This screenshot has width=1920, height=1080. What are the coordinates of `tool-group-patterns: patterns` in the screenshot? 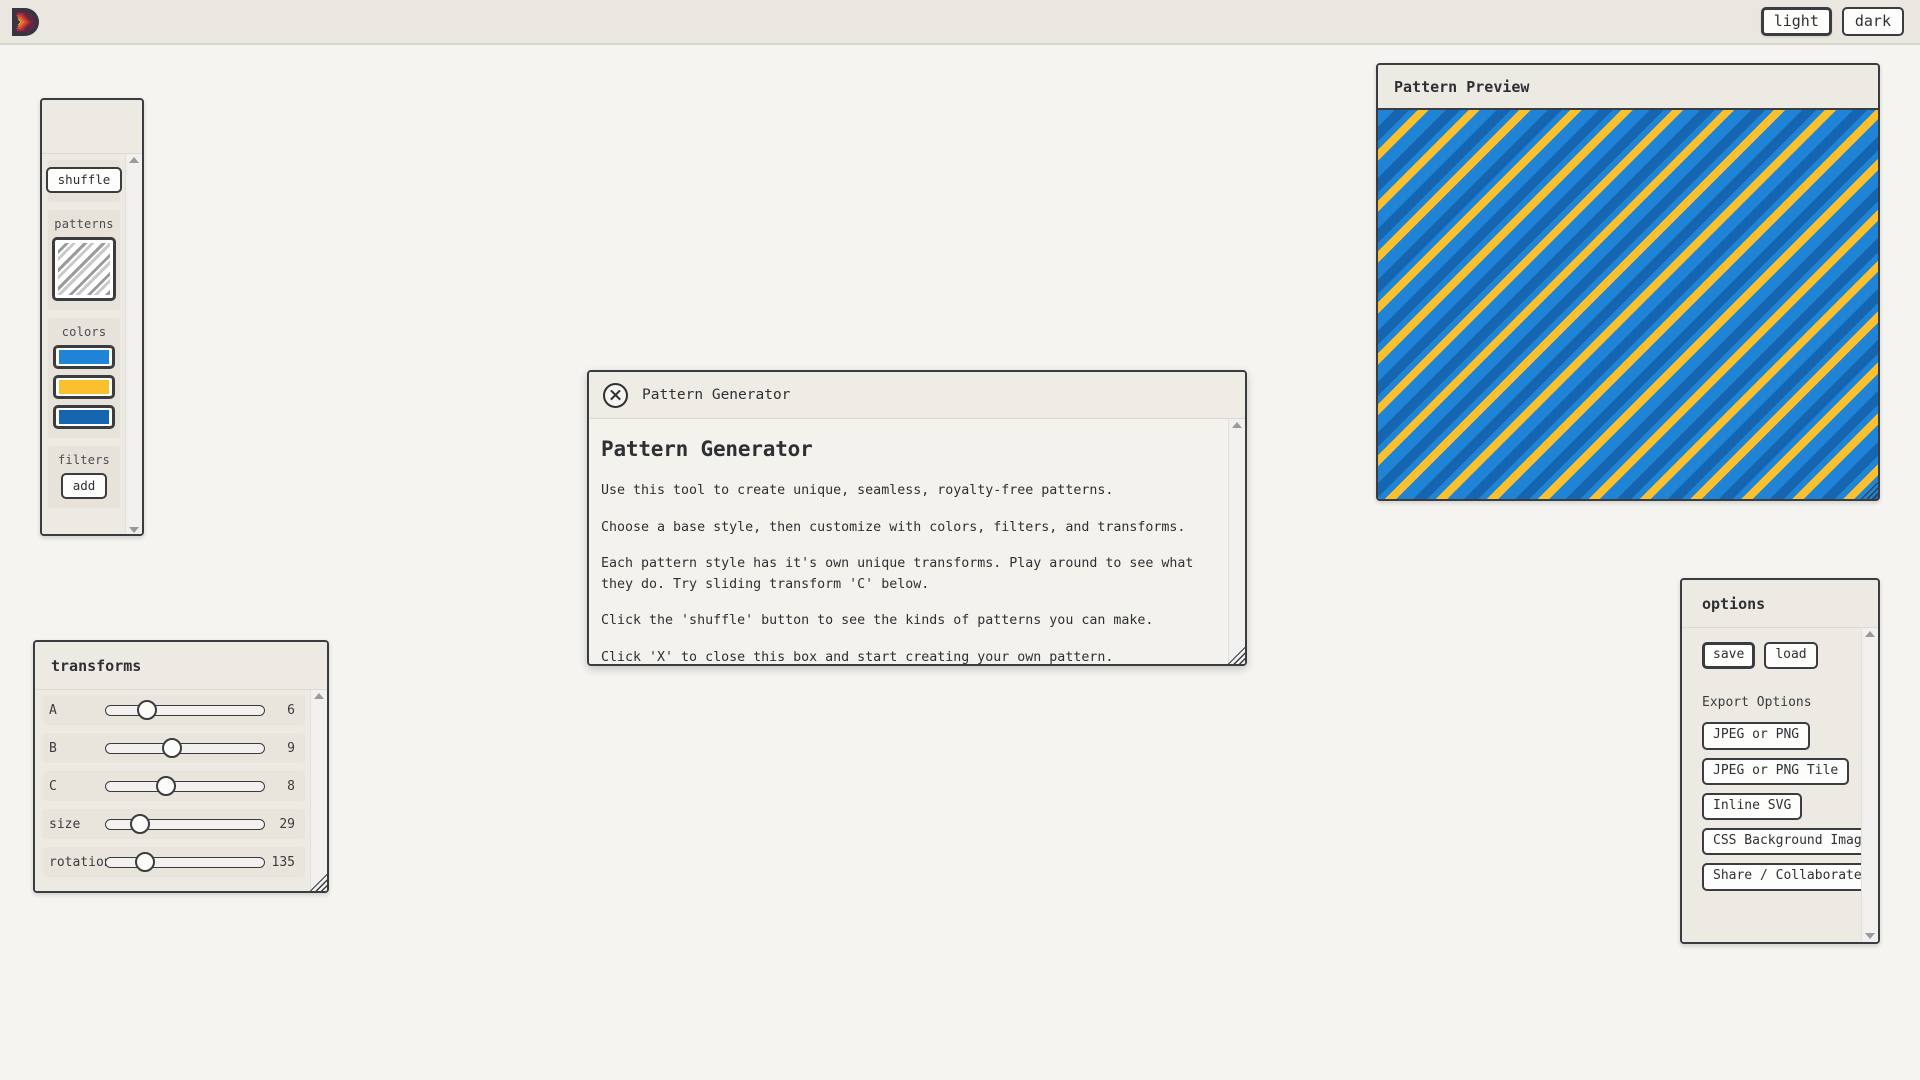 It's located at (84, 260).